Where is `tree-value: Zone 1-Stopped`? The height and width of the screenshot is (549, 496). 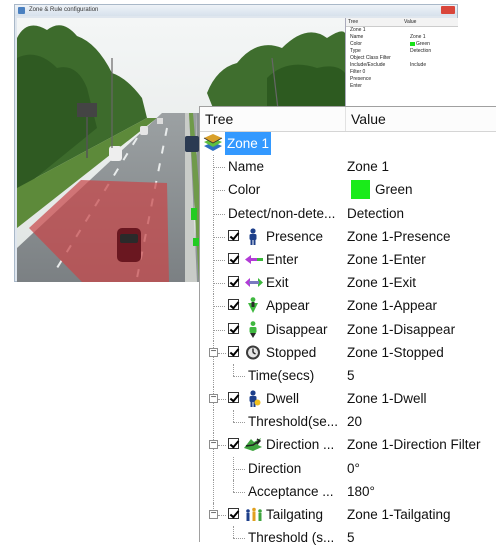
tree-value: Zone 1-Stopped is located at coordinates (421, 352).